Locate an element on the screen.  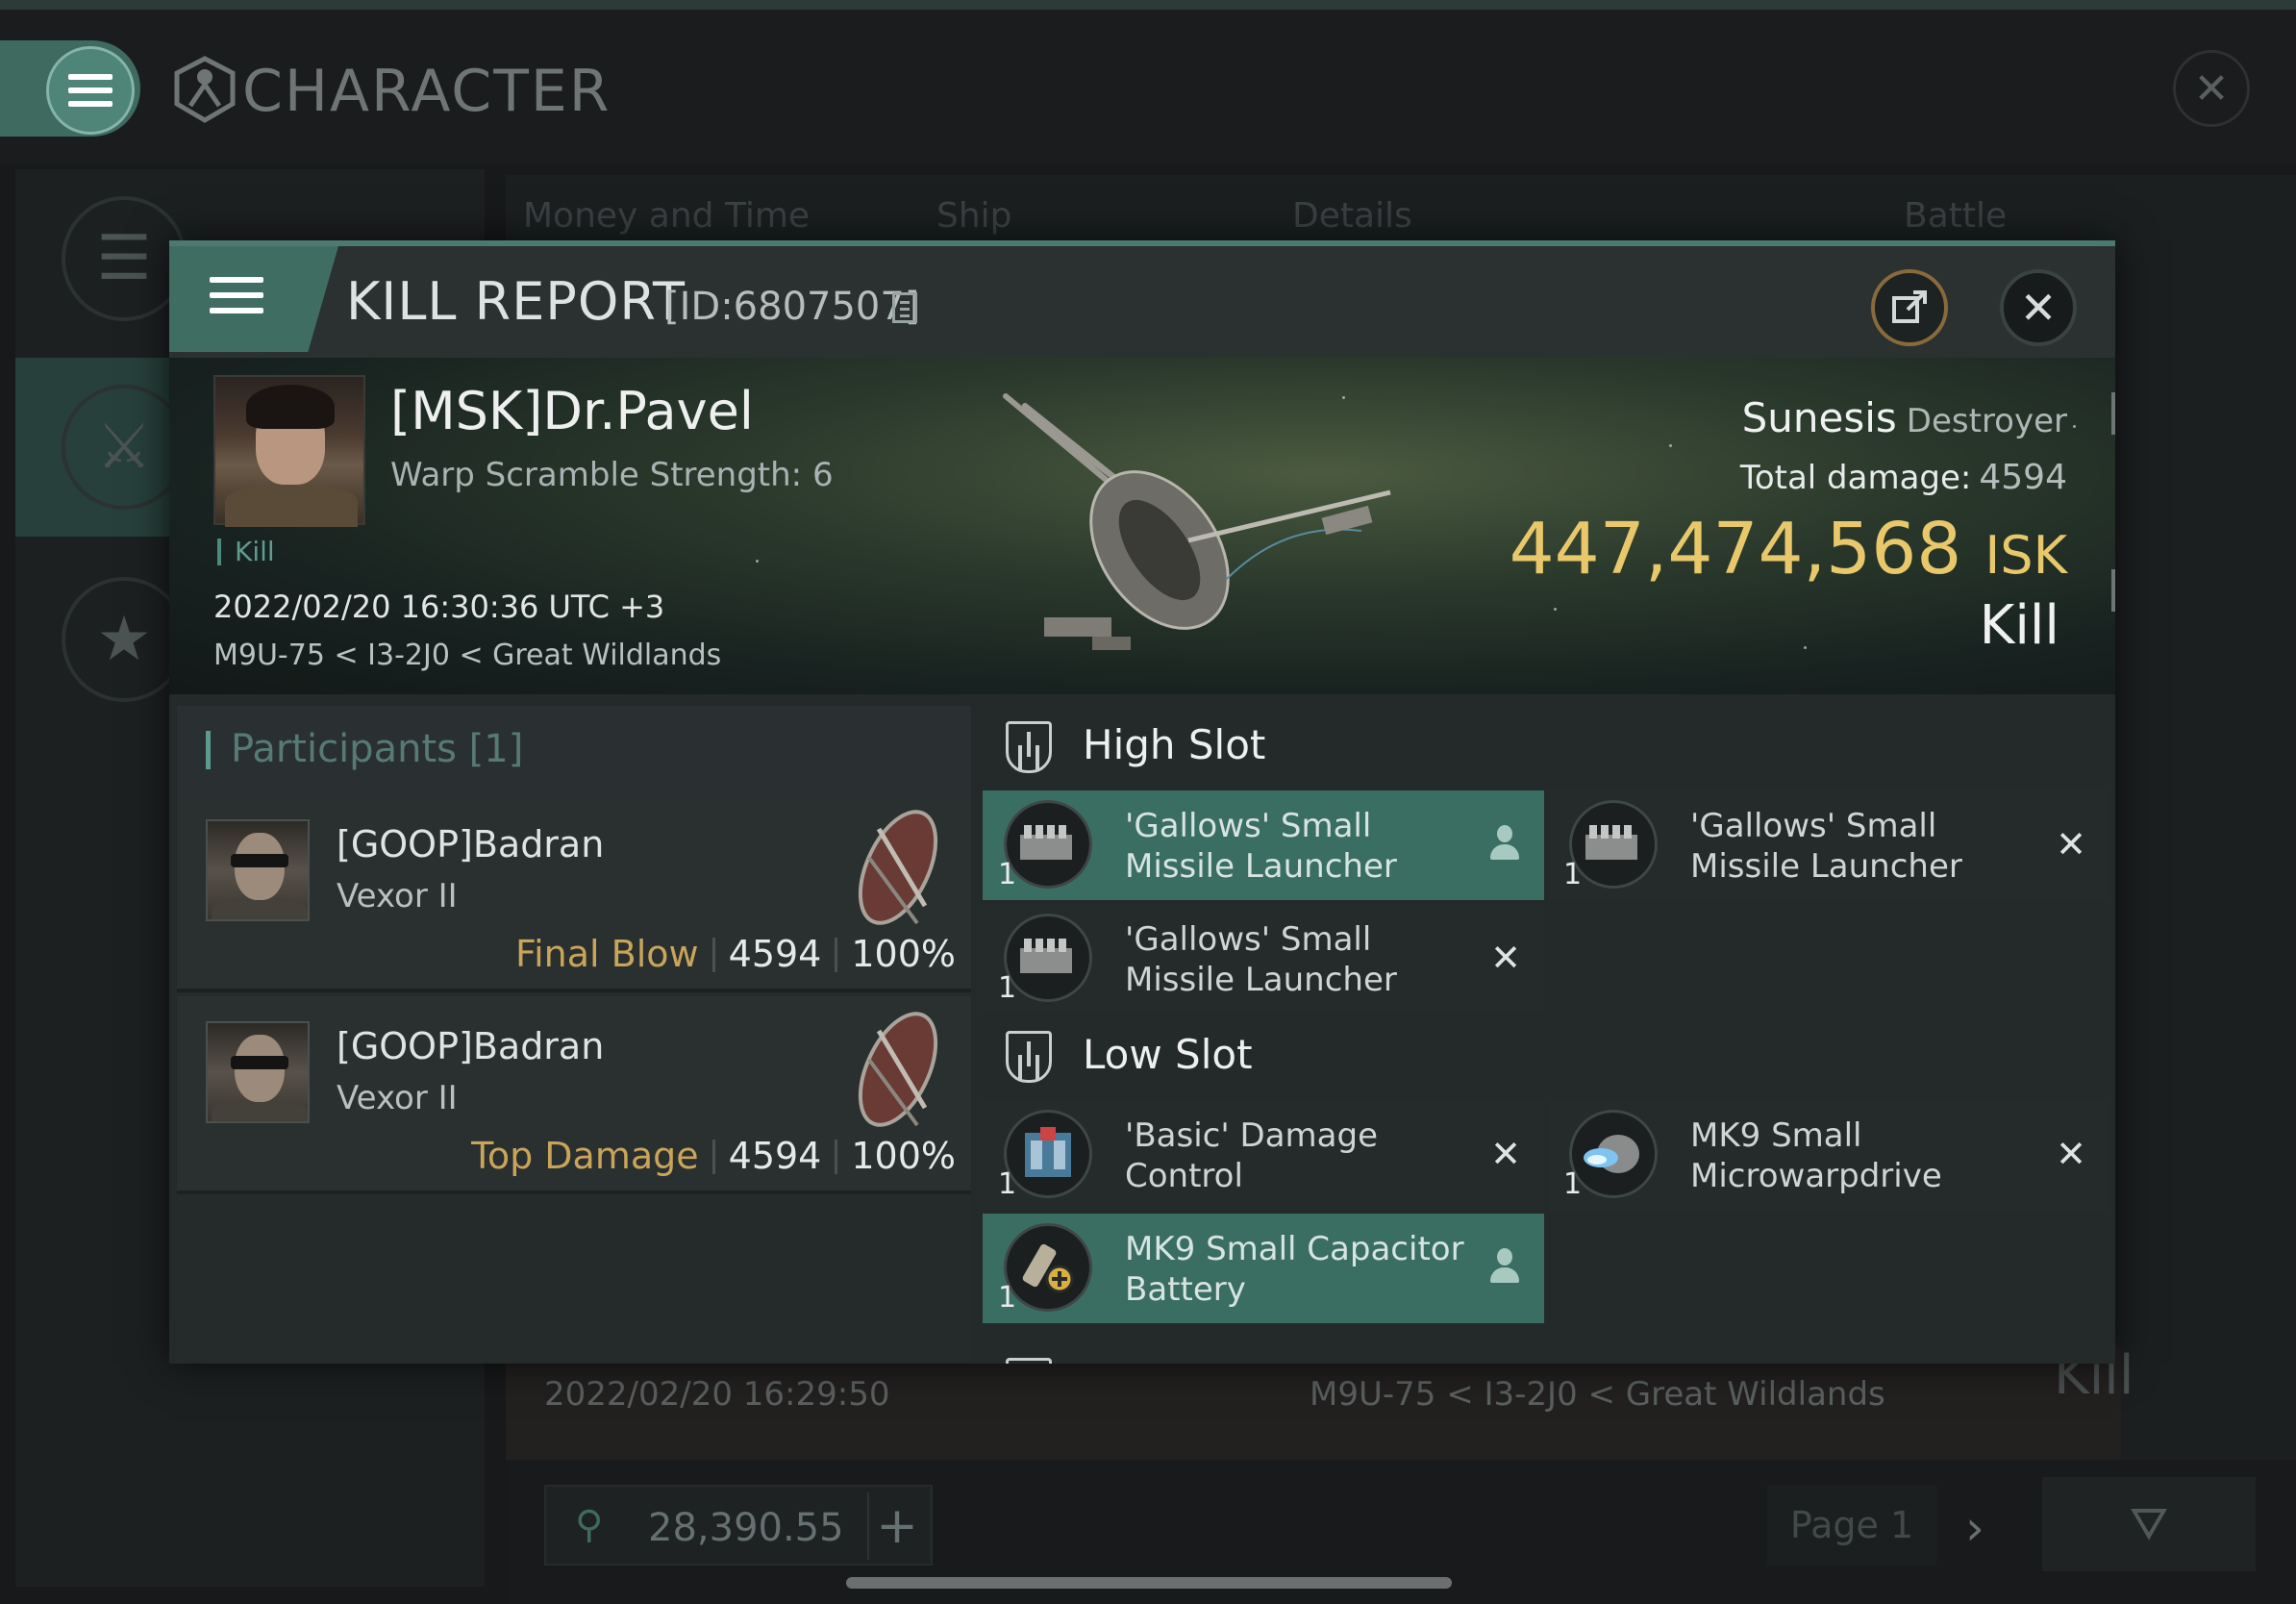
dropped-pilot-icon is located at coordinates (1504, 1267).